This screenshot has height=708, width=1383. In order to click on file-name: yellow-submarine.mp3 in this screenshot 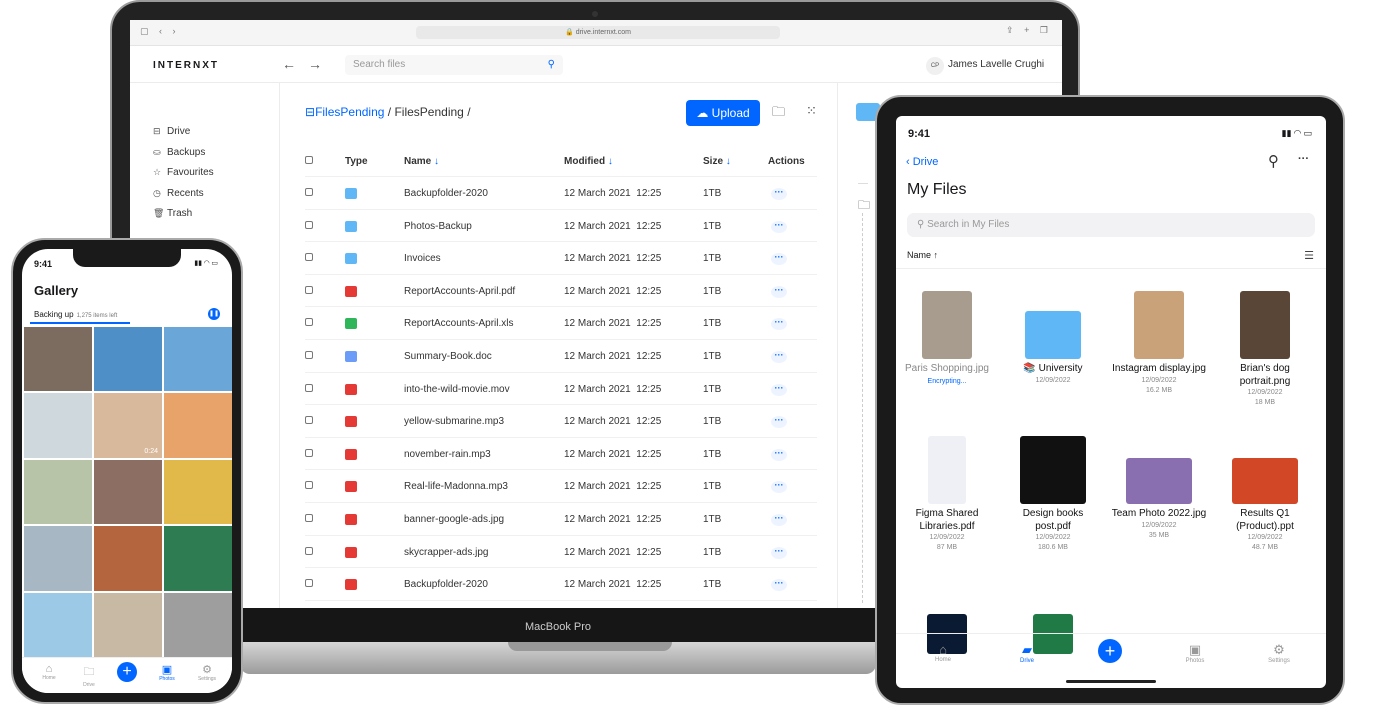, I will do `click(454, 421)`.